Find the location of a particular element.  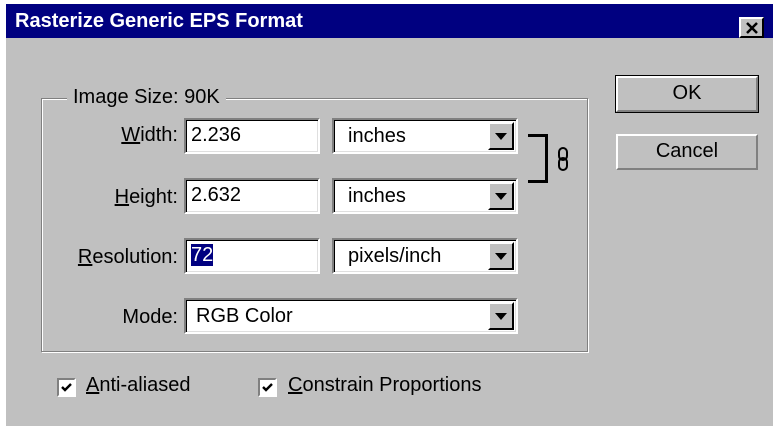

resolution-unit-dropdown: pixels/inch is located at coordinates (425, 256).